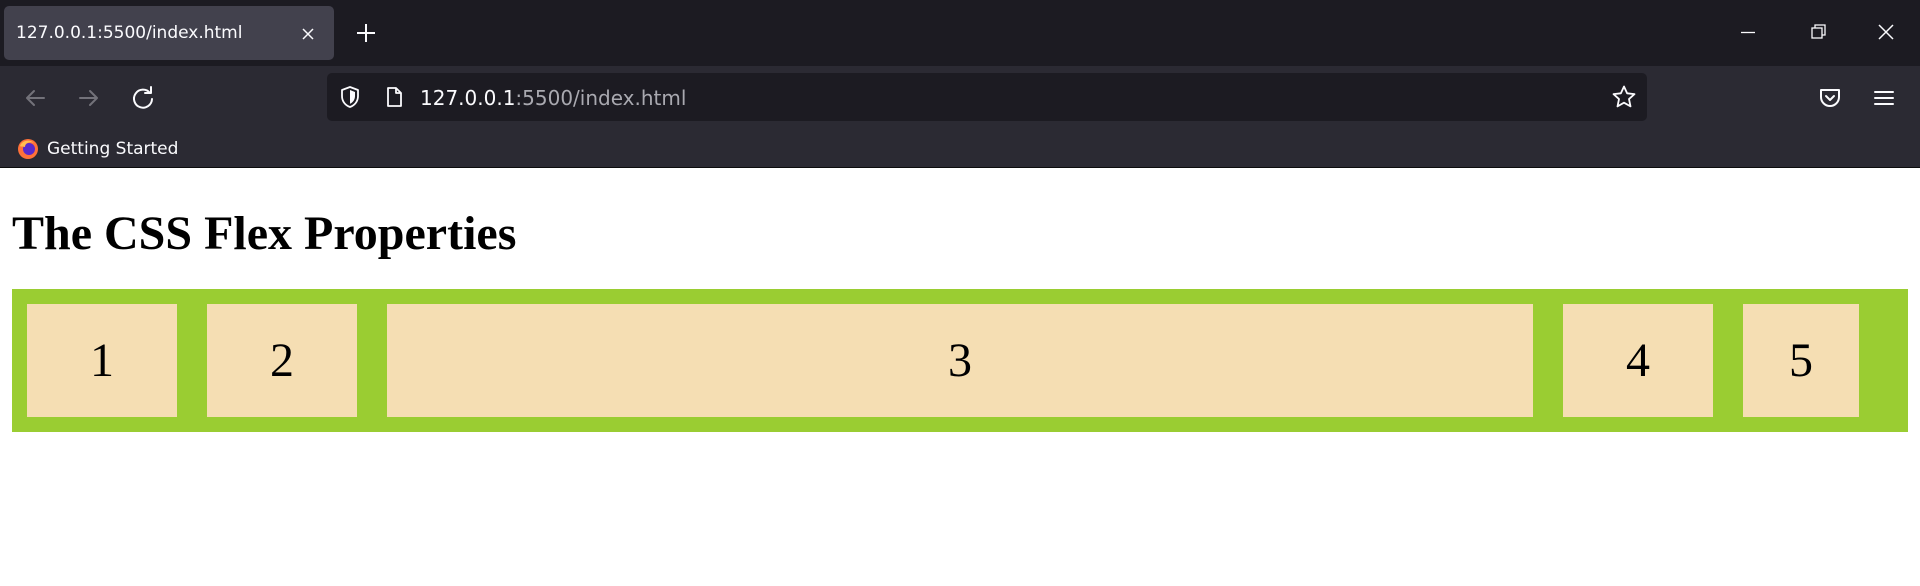 This screenshot has width=1920, height=586. What do you see at coordinates (102, 360) in the screenshot?
I see `flex-item-1: 1` at bounding box center [102, 360].